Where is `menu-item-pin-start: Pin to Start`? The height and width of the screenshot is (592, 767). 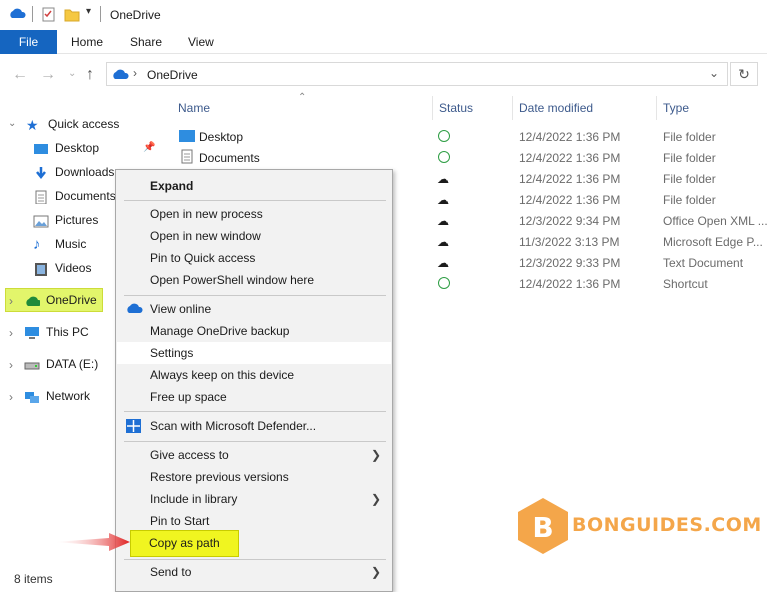 menu-item-pin-start: Pin to Start is located at coordinates (254, 521).